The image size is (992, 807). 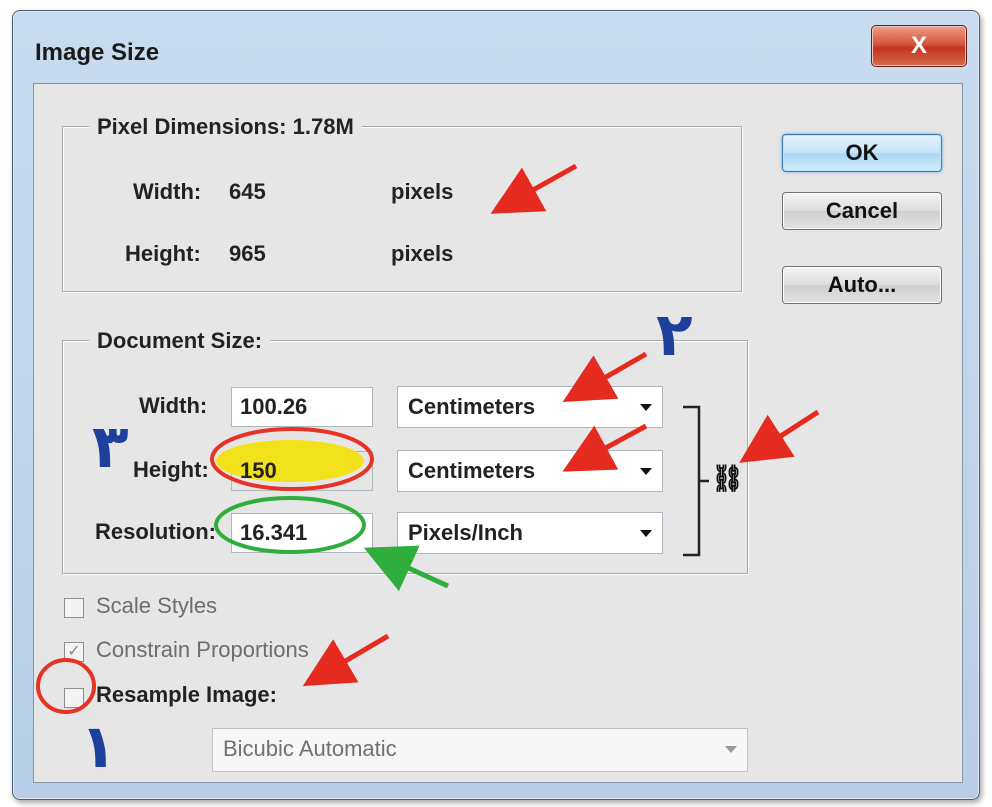 I want to click on marker-2: ٢, so click(x=674, y=335).